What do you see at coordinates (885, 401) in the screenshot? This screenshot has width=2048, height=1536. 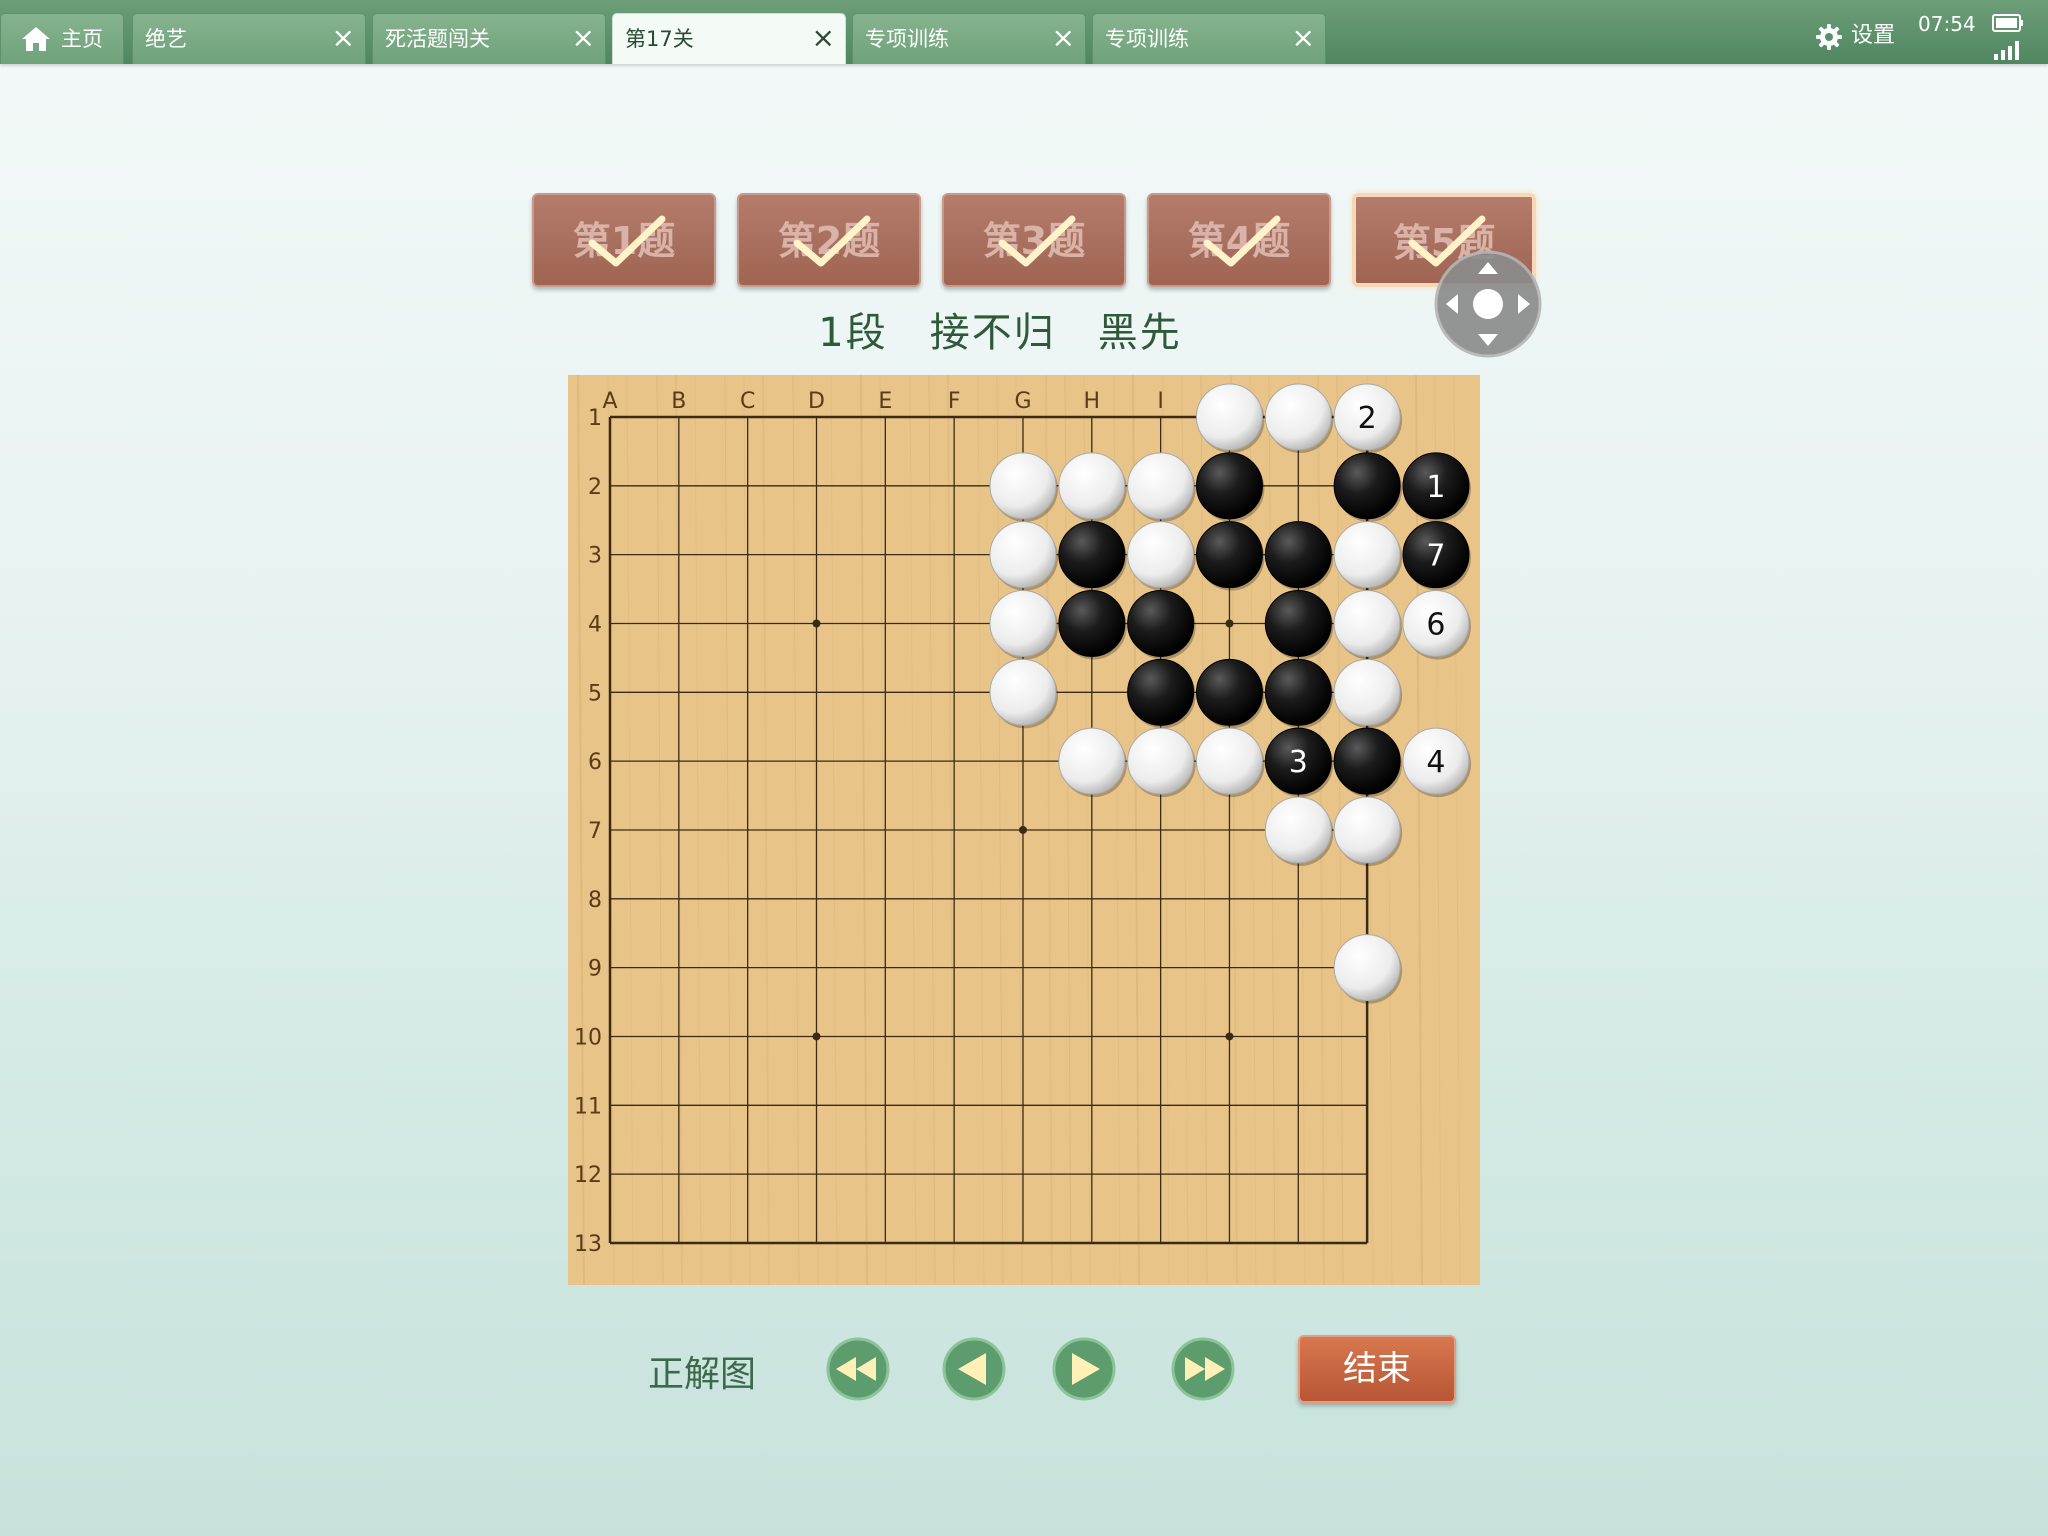 I see `column-label: E` at bounding box center [885, 401].